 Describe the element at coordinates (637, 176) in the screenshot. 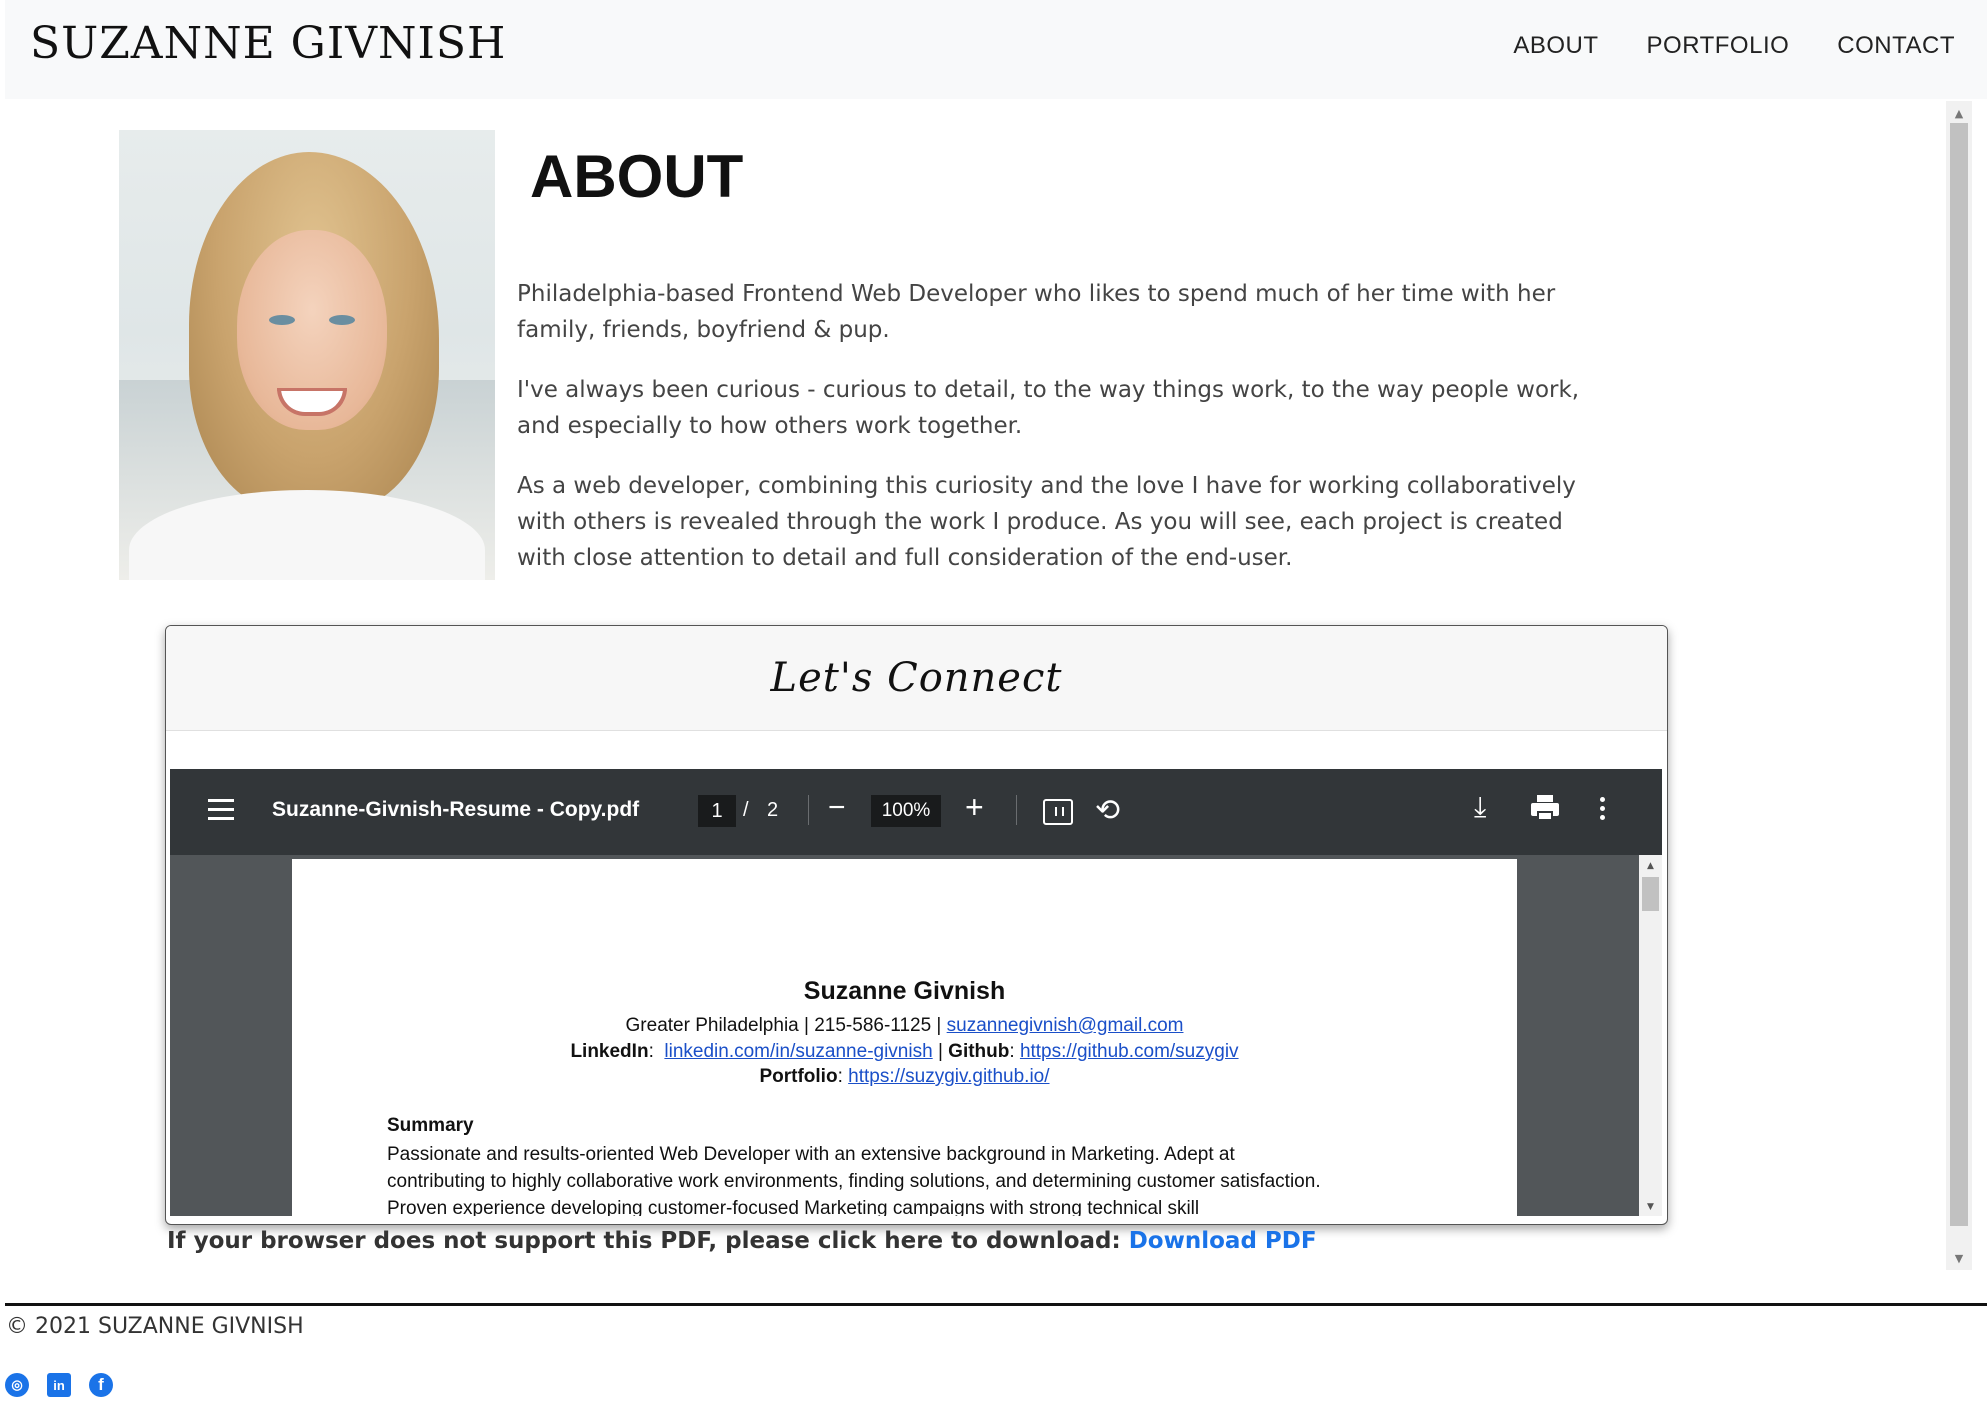

I see `about-title: ABOUT` at that location.